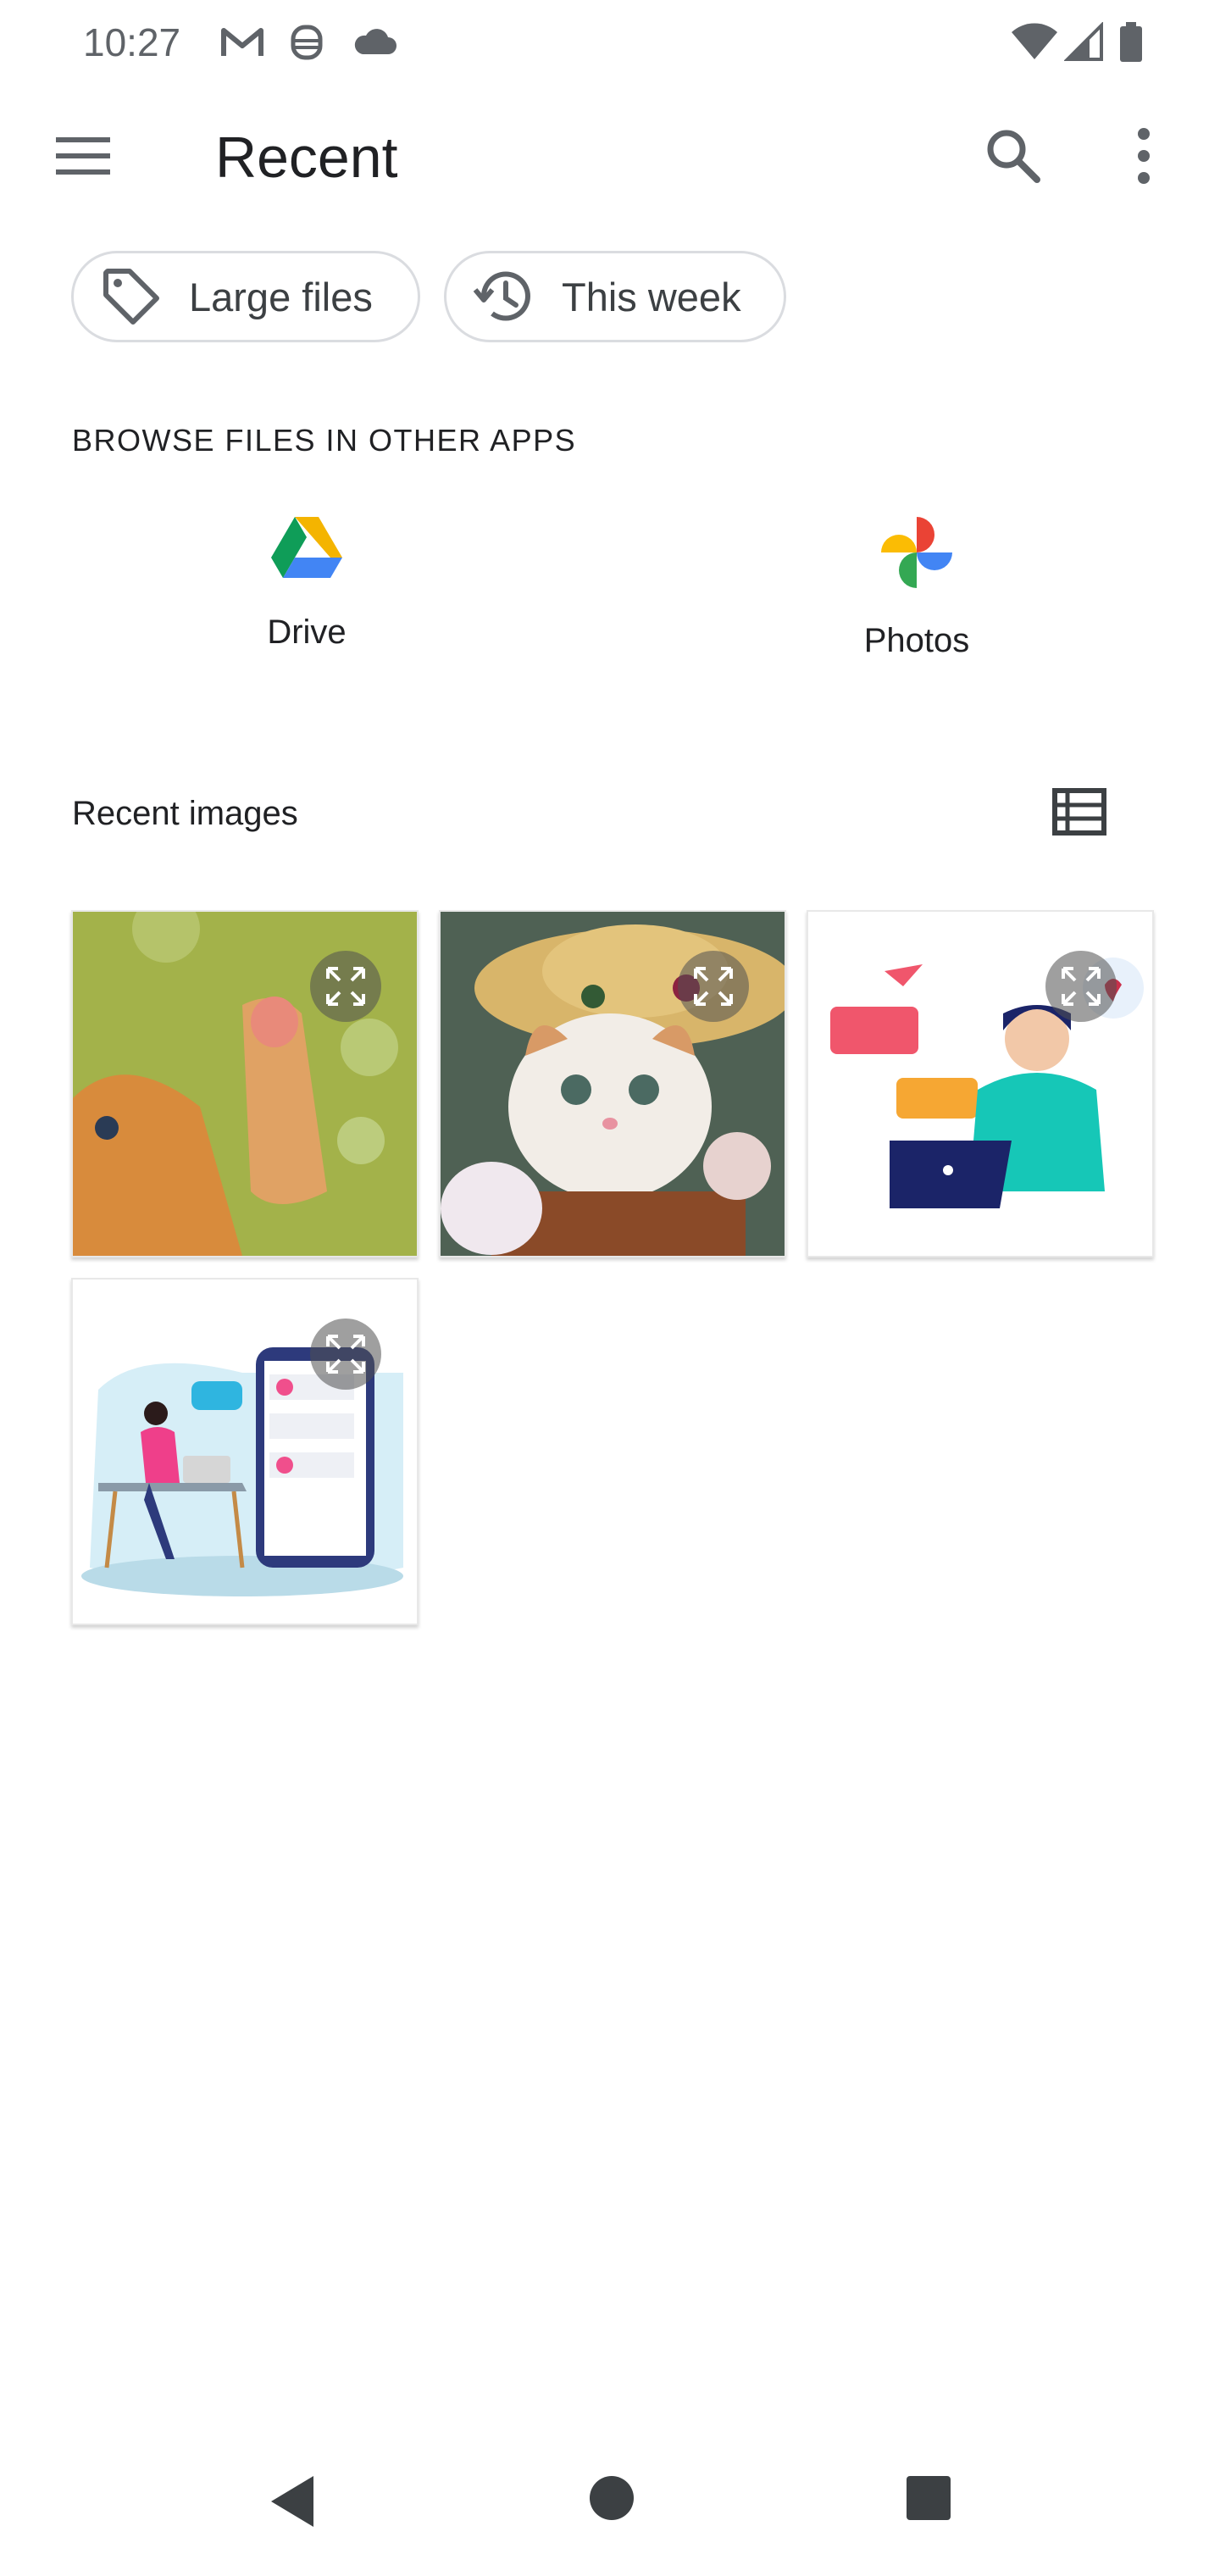 Image resolution: width=1220 pixels, height=2576 pixels. What do you see at coordinates (185, 813) in the screenshot?
I see `recent-images-heading: Recent images` at bounding box center [185, 813].